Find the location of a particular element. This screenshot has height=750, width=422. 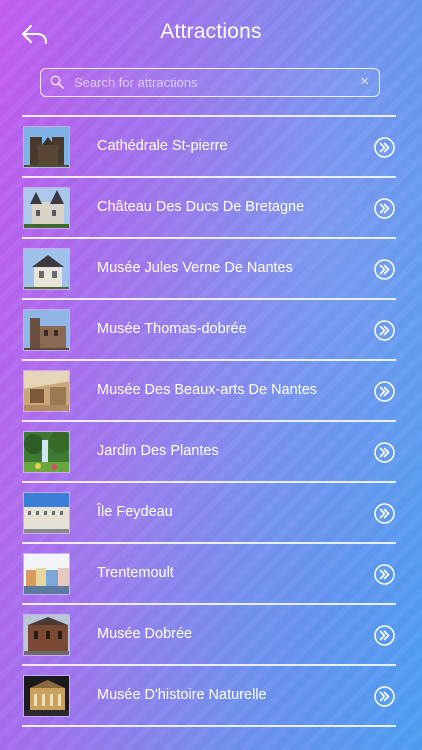

attraction-name: Jardin Des Plantes is located at coordinates (158, 450).